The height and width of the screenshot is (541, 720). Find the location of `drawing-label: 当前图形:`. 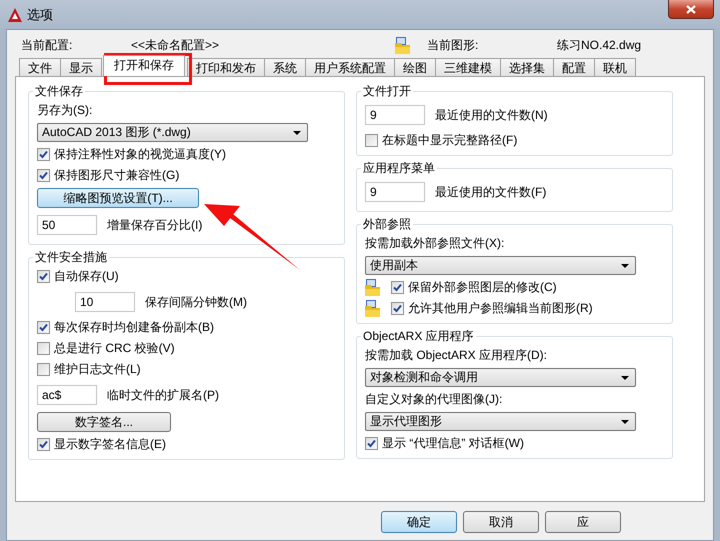

drawing-label: 当前图形: is located at coordinates (453, 45).